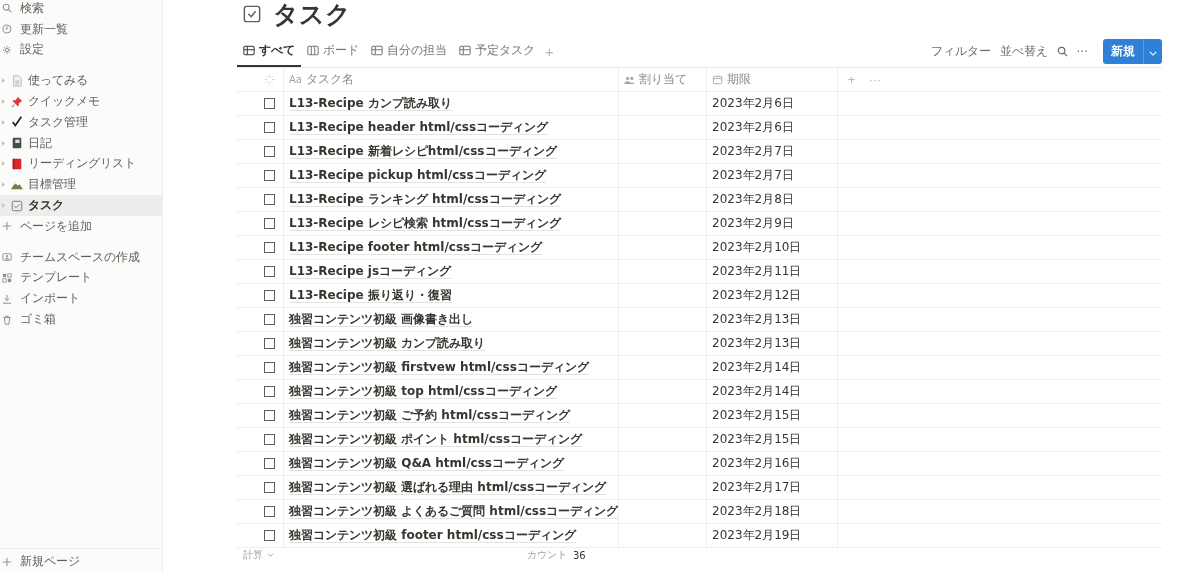  Describe the element at coordinates (7, 298) in the screenshot. I see `download-icon` at that location.